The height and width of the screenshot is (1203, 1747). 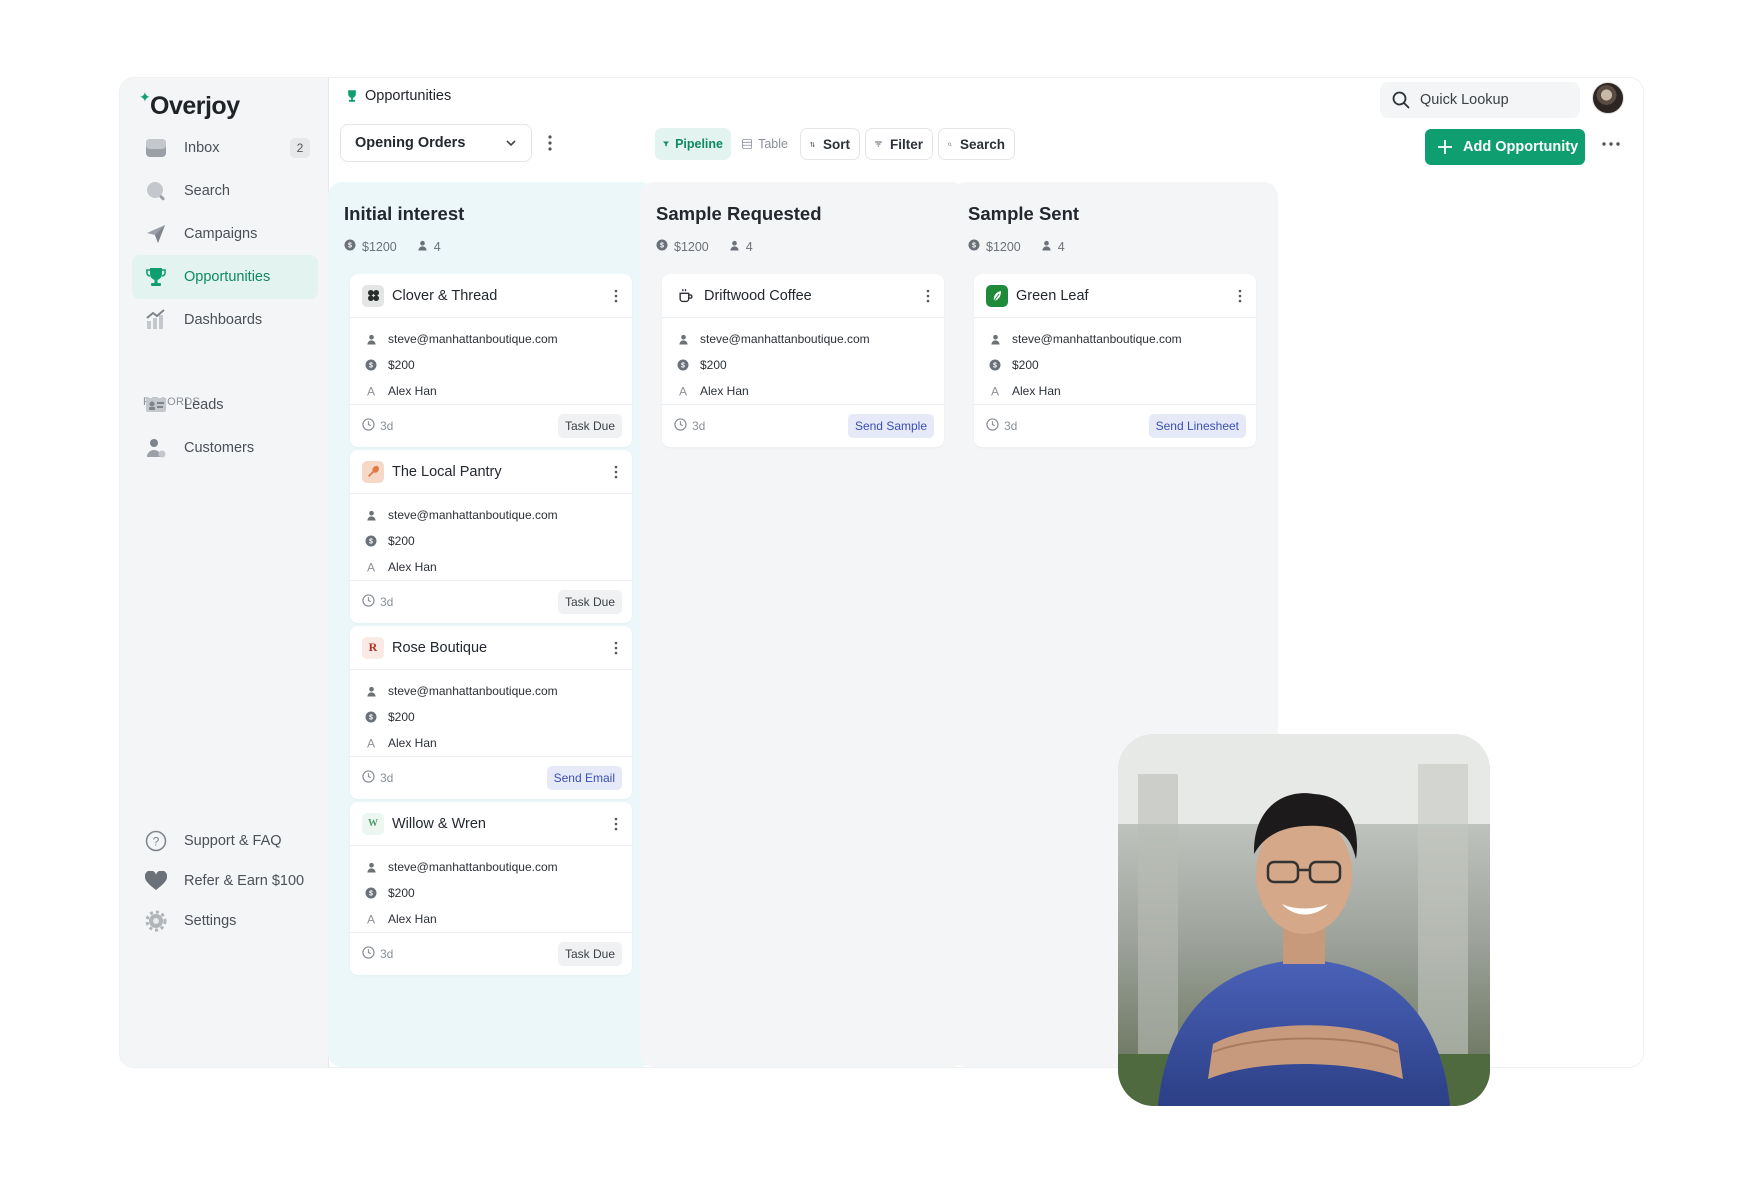 I want to click on sidebar-item-opportunities: Opportunities, so click(x=225, y=277).